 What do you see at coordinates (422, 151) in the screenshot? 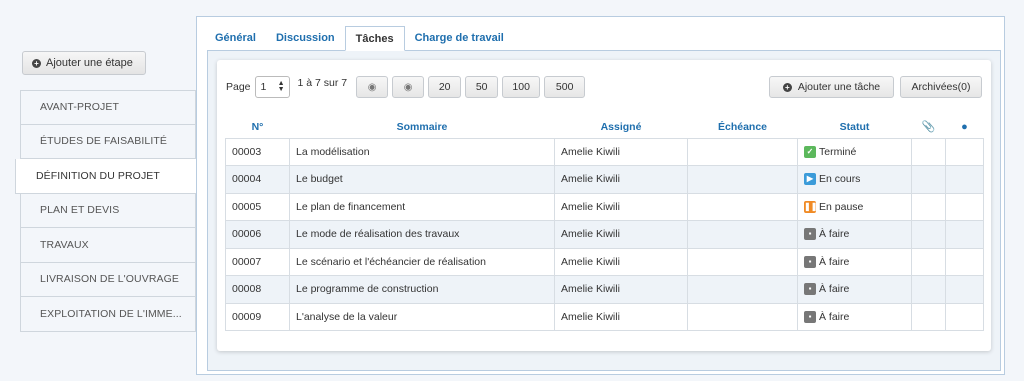
I see `task-summary: La modélisation` at bounding box center [422, 151].